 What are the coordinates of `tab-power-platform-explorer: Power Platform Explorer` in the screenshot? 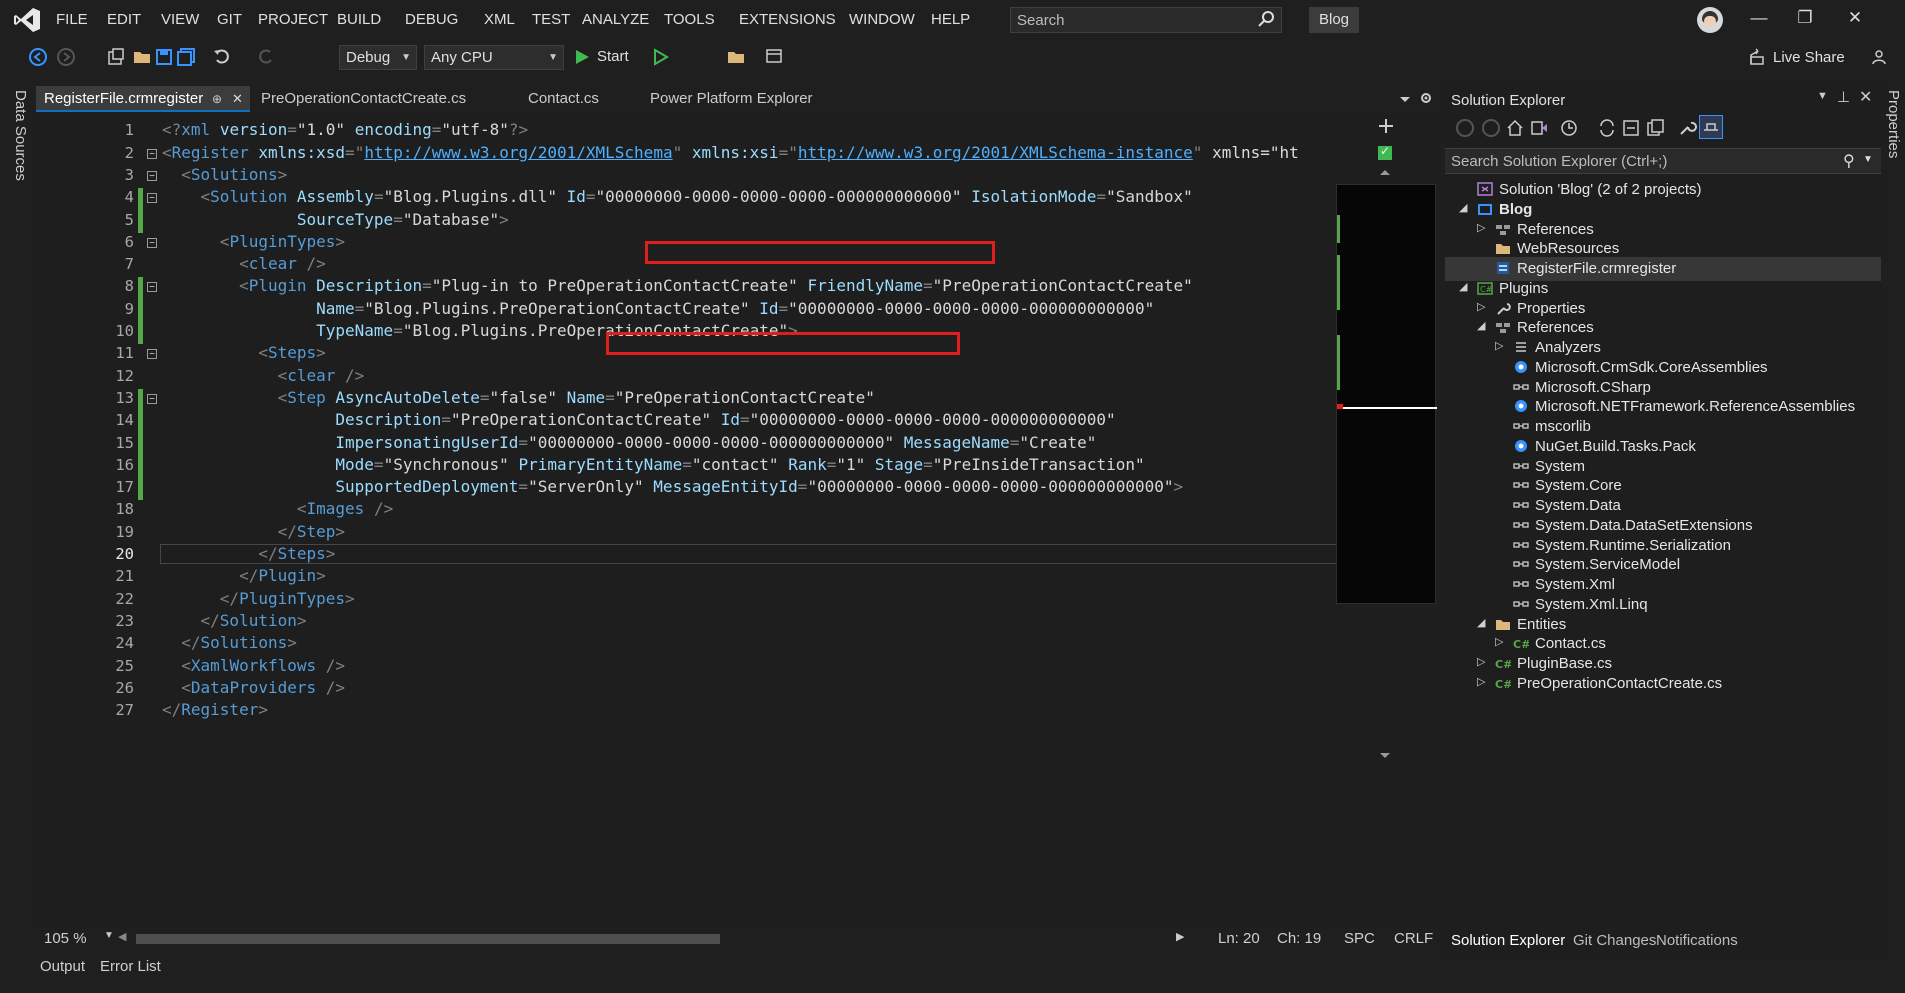 It's located at (752, 99).